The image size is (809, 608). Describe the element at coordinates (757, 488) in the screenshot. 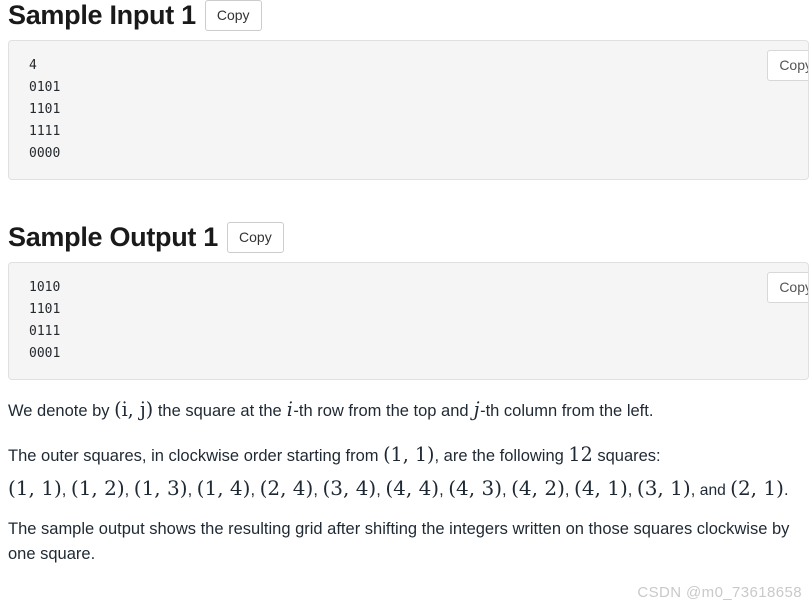

I see `outer-square-coordinate: (2, 1)` at that location.